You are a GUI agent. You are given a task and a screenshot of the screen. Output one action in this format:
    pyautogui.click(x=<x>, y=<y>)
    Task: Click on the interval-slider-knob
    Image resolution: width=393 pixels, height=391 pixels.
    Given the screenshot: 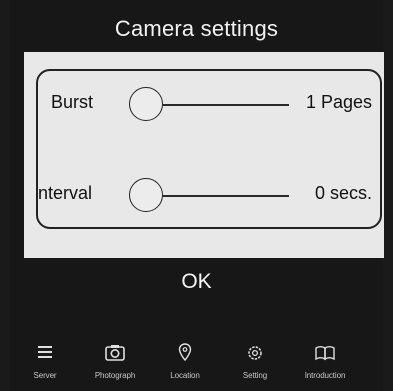 What is the action you would take?
    pyautogui.click(x=146, y=195)
    